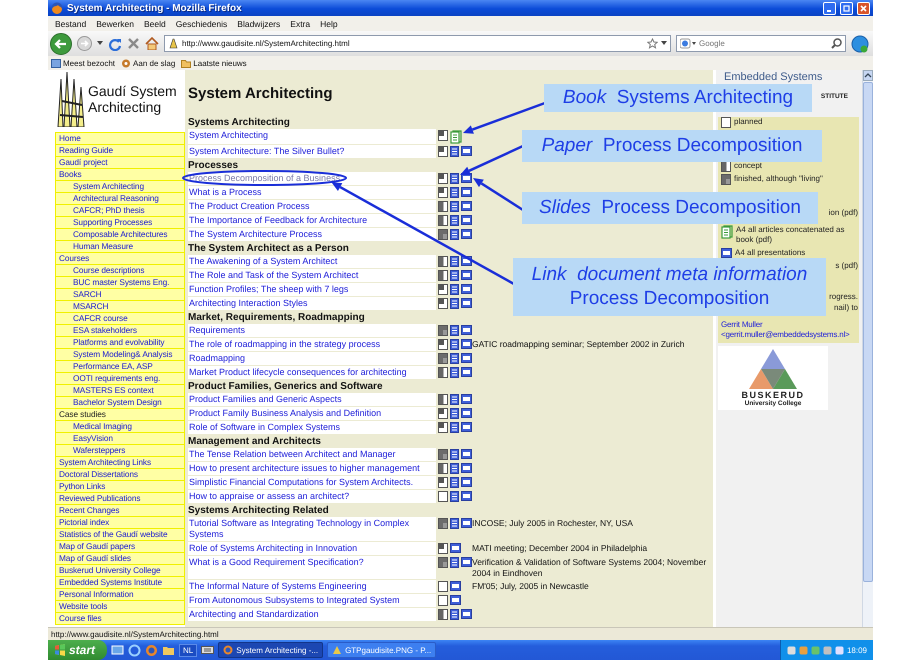 Image resolution: width=920 pixels, height=660 pixels. What do you see at coordinates (312, 192) in the screenshot?
I see `document-link: What is a Process` at bounding box center [312, 192].